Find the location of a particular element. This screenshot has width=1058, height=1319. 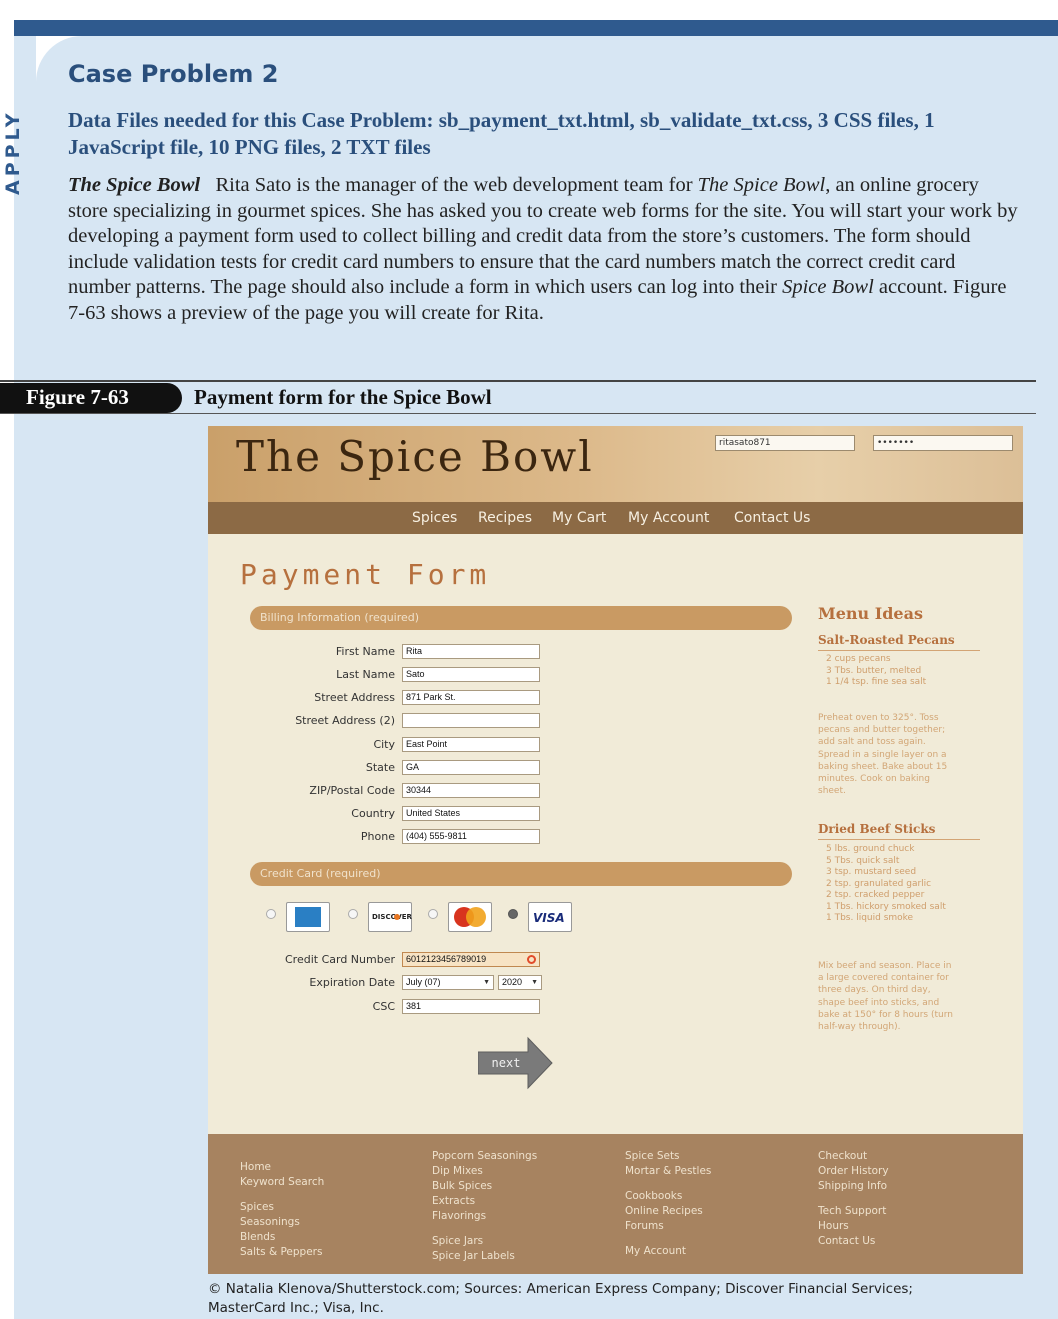

street2-field is located at coordinates (471, 720).